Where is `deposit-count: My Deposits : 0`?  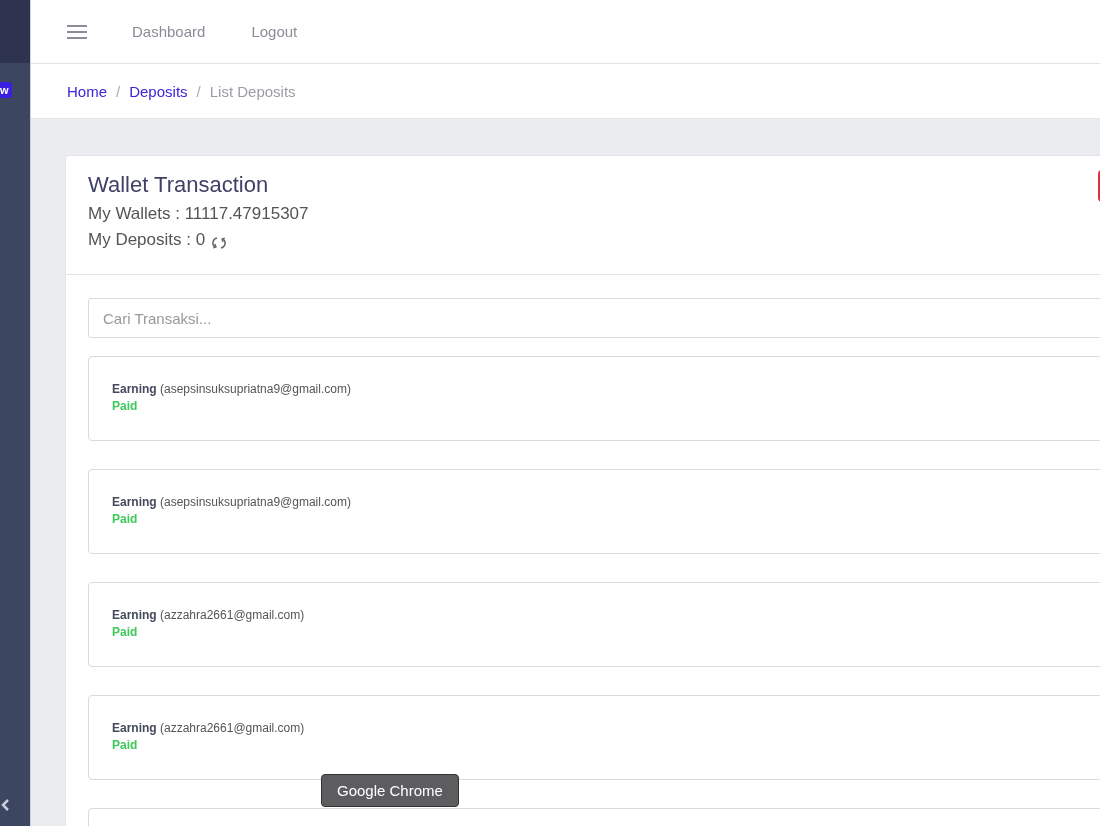 deposit-count: My Deposits : 0 is located at coordinates (147, 240).